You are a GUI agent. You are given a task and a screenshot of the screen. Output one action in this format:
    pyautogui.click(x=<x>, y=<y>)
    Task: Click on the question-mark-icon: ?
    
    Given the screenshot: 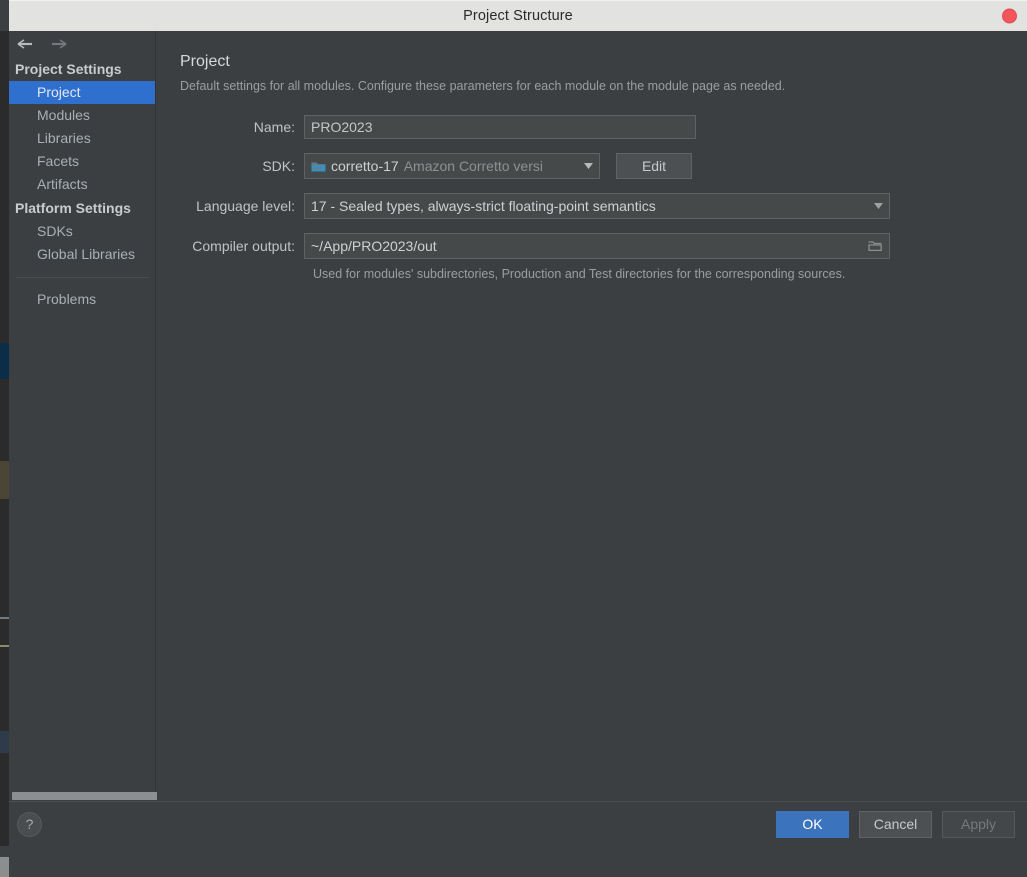 What is the action you would take?
    pyautogui.click(x=29, y=824)
    